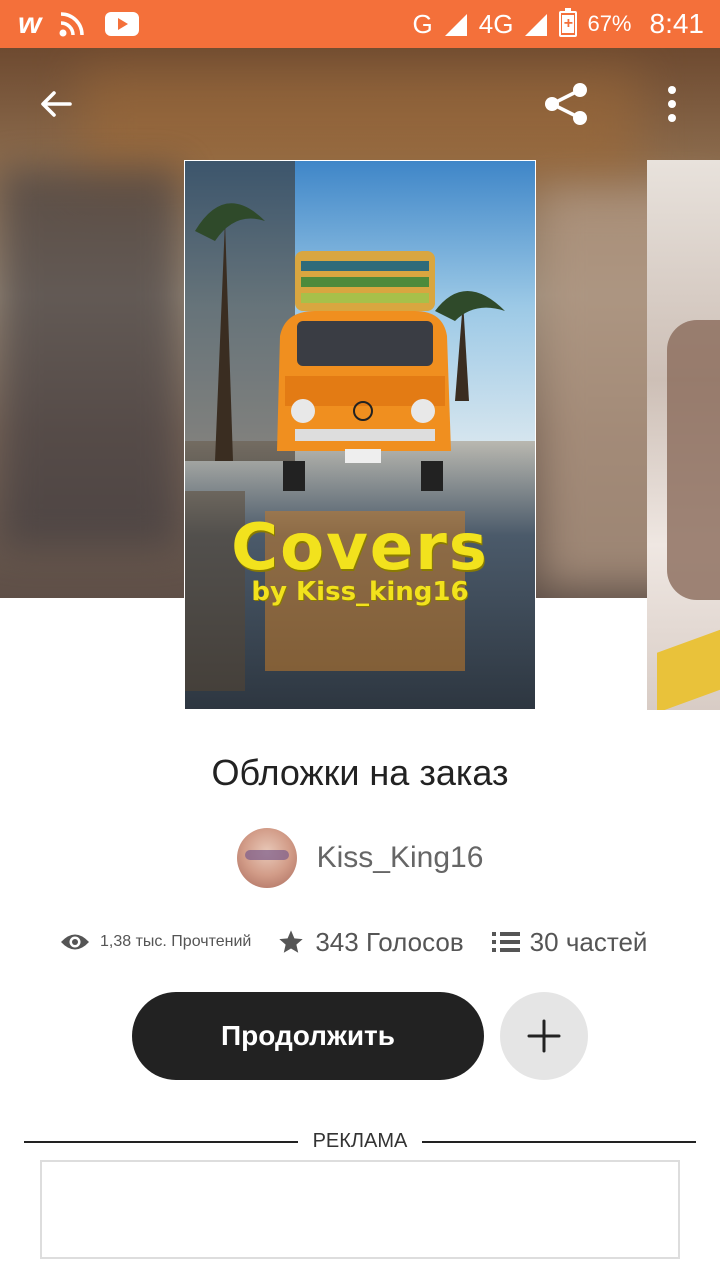 Image resolution: width=720 pixels, height=1280 pixels. I want to click on share-icon, so click(566, 104).